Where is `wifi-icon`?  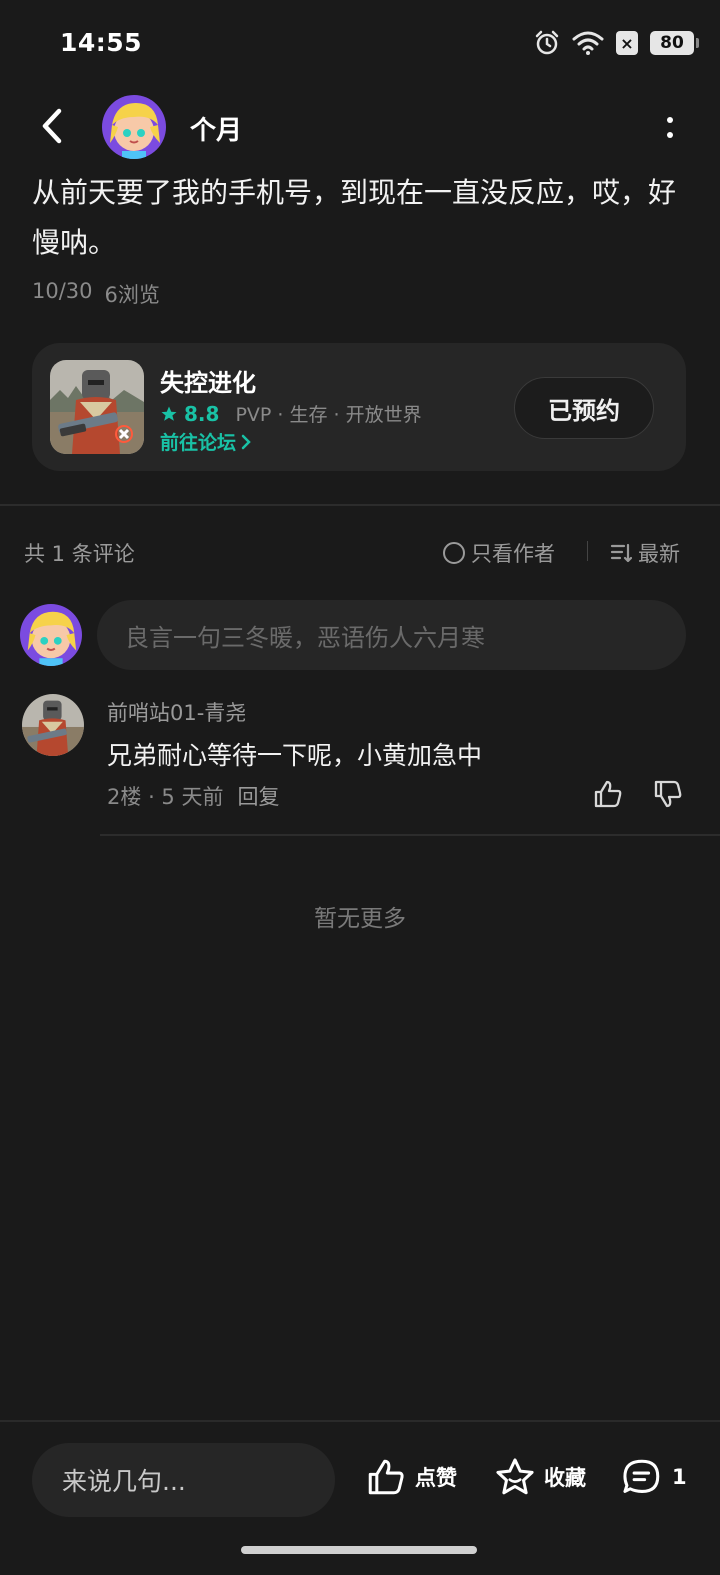
wifi-icon is located at coordinates (588, 43).